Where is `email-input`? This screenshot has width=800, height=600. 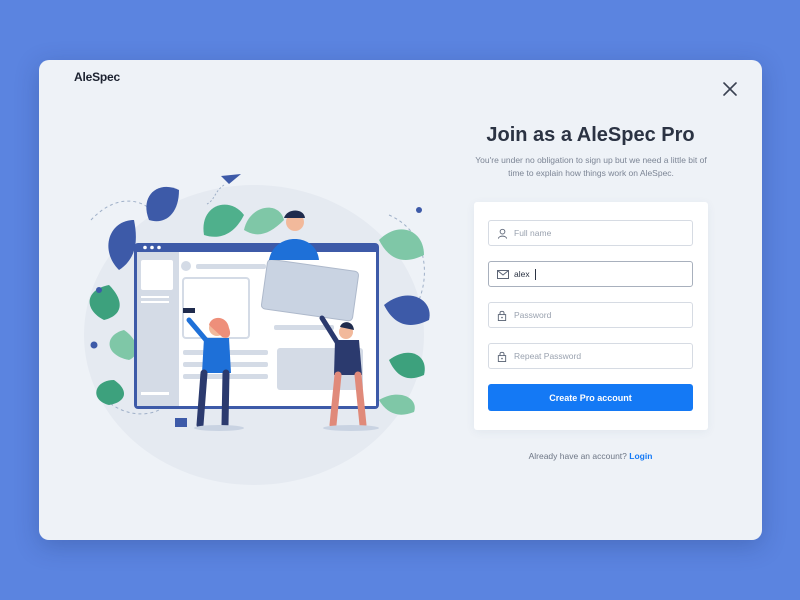 email-input is located at coordinates (599, 274).